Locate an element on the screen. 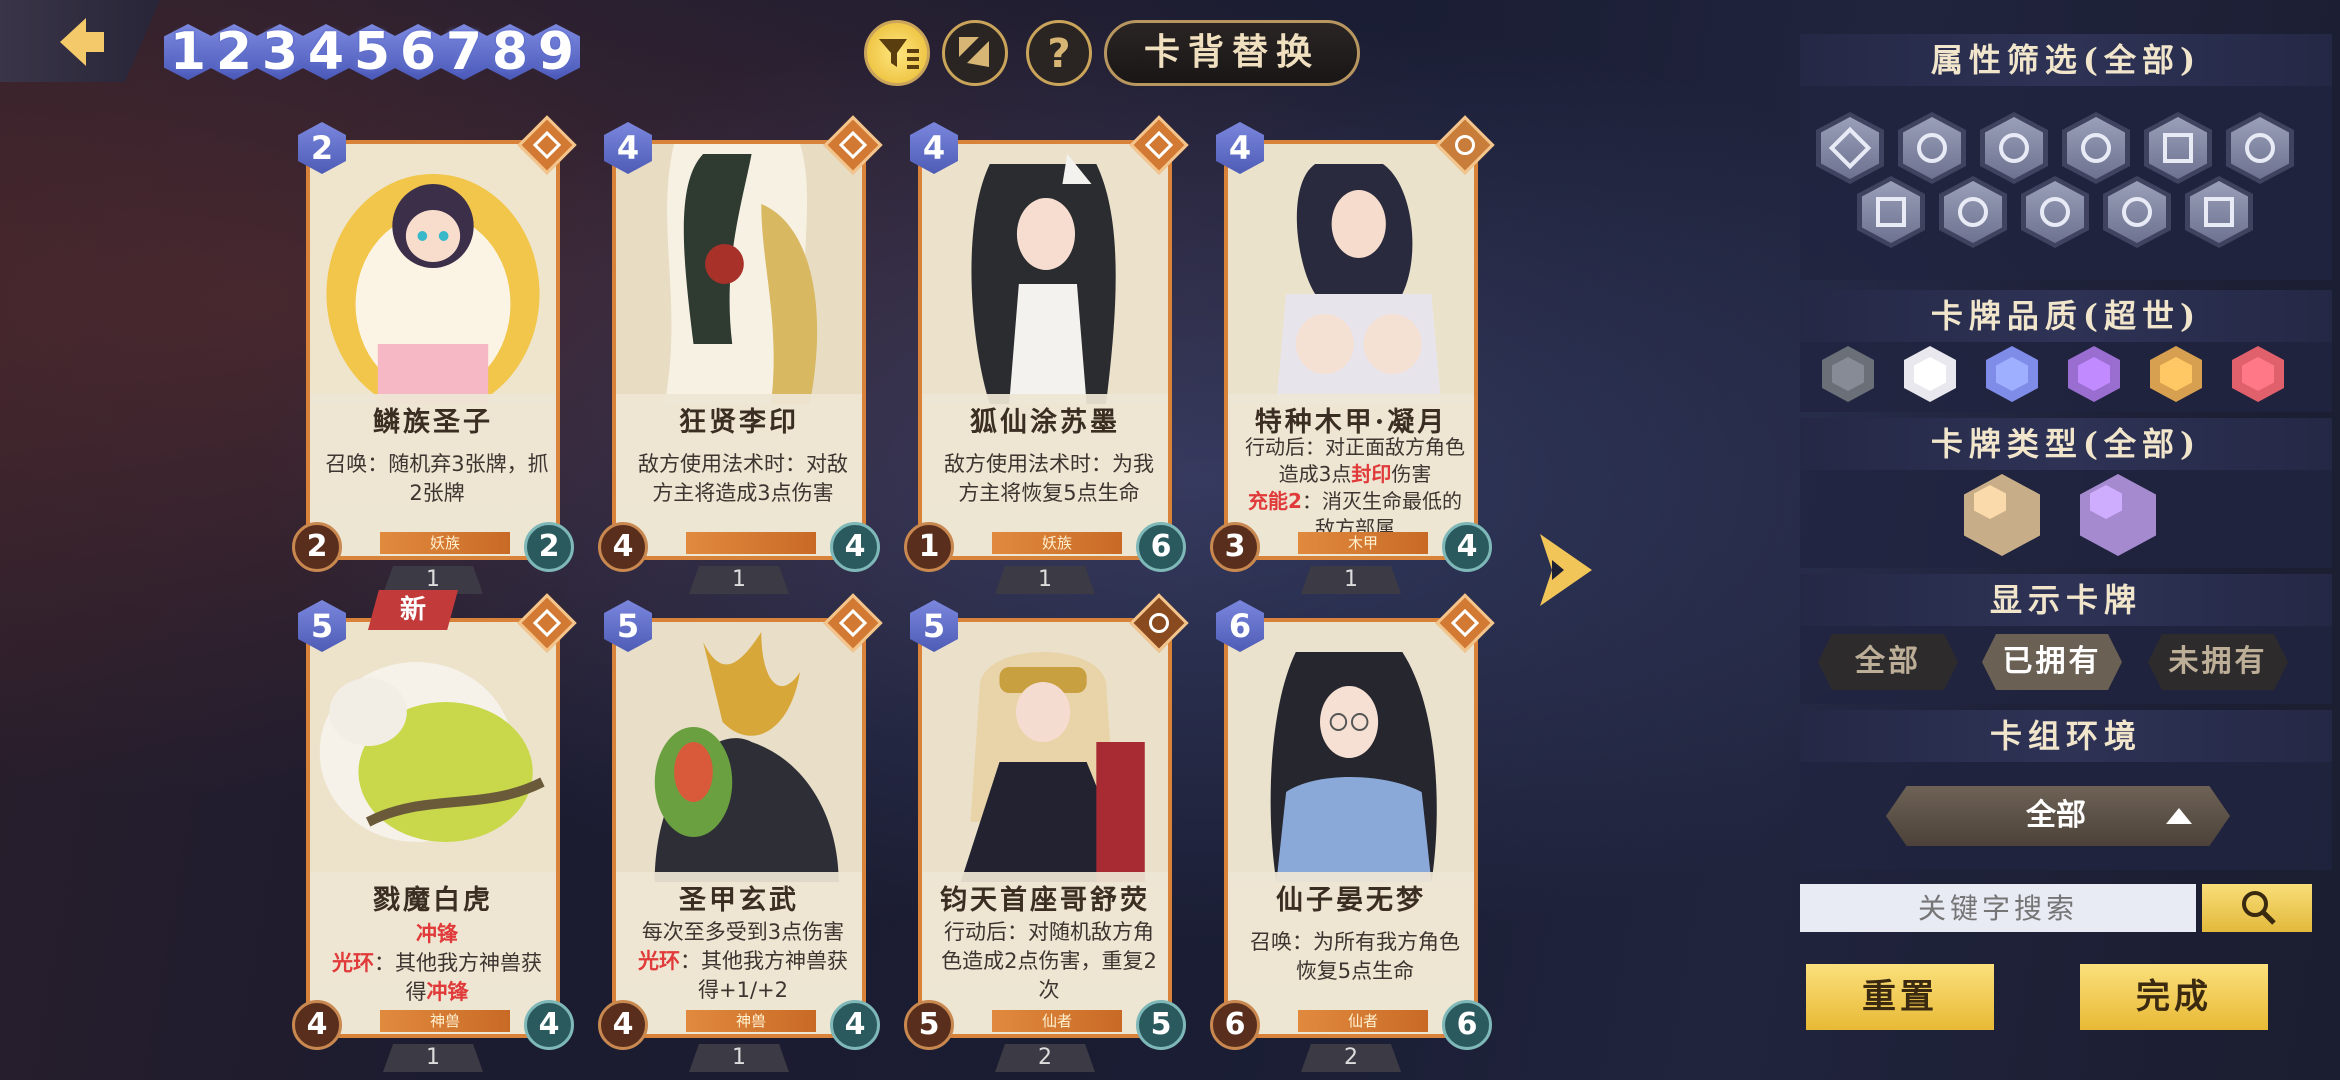  filter-toggle-button is located at coordinates (897, 53).